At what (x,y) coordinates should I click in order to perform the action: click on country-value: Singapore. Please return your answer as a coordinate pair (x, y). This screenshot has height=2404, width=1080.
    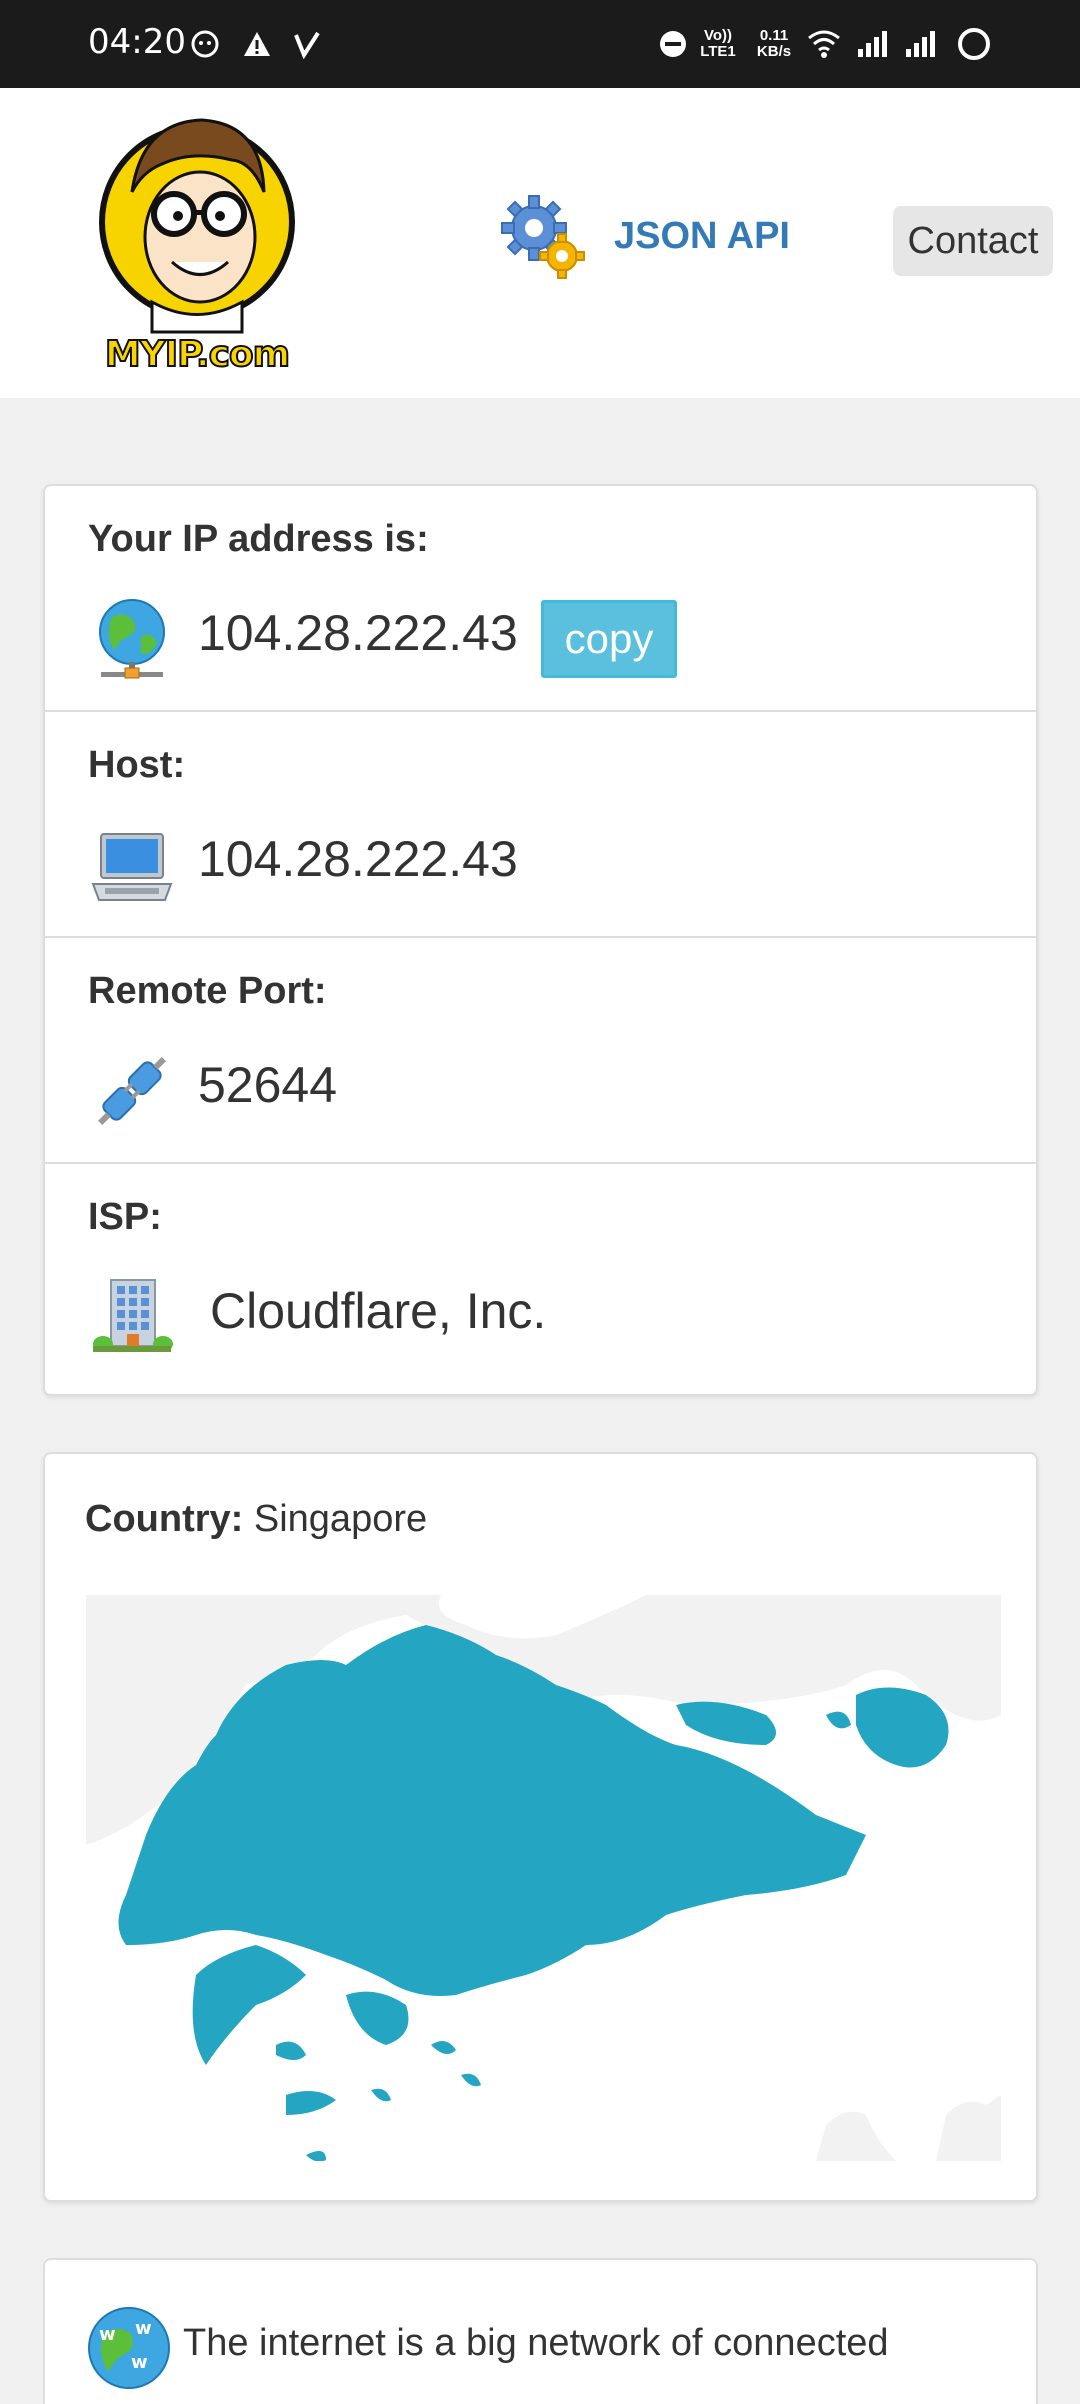
    Looking at the image, I should click on (340, 1519).